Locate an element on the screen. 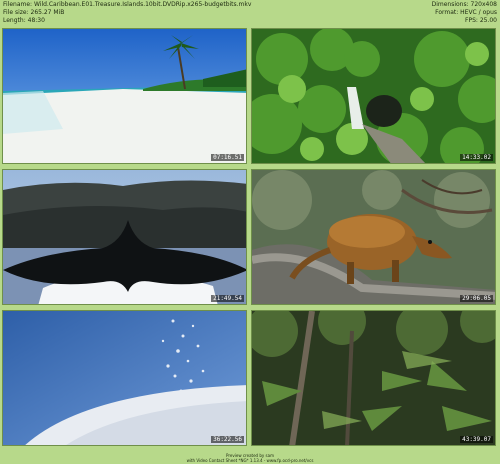 The width and height of the screenshot is (500, 464). dimensions-text: Dimensions: 720x408 is located at coordinates (464, 4).